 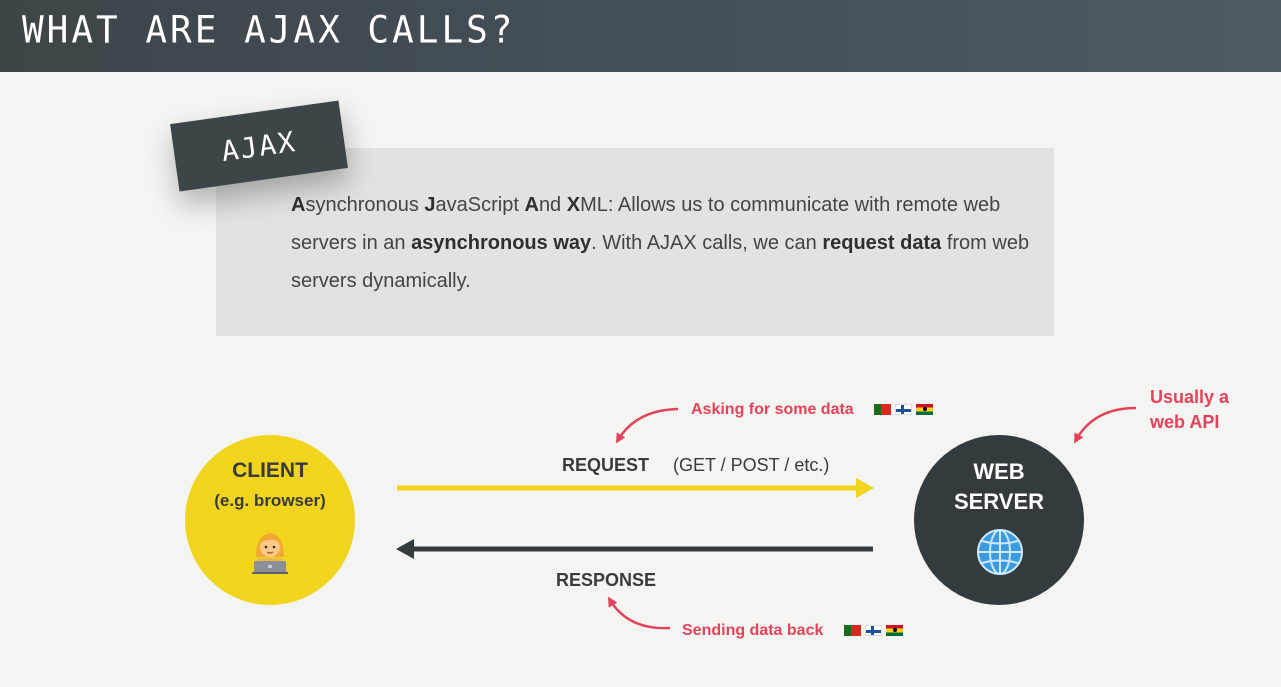 I want to click on web-server-circle: WEB SERVER, so click(x=999, y=520).